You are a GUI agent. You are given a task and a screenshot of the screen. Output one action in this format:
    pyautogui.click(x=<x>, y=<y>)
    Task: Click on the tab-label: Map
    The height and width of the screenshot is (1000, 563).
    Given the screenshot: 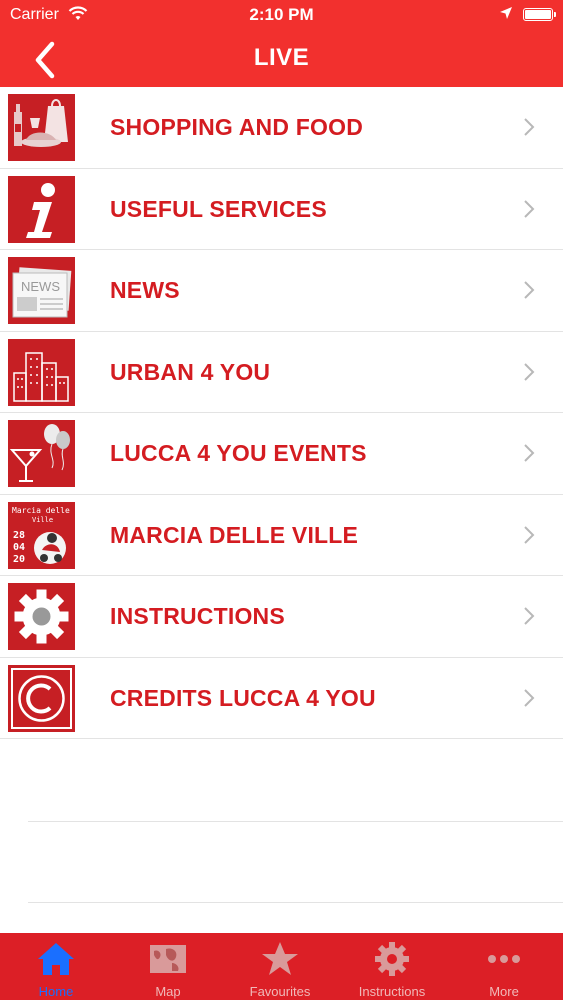 What is the action you would take?
    pyautogui.click(x=168, y=991)
    